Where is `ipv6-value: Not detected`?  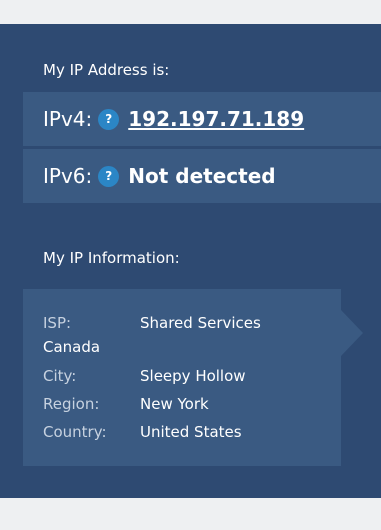 ipv6-value: Not detected is located at coordinates (202, 176).